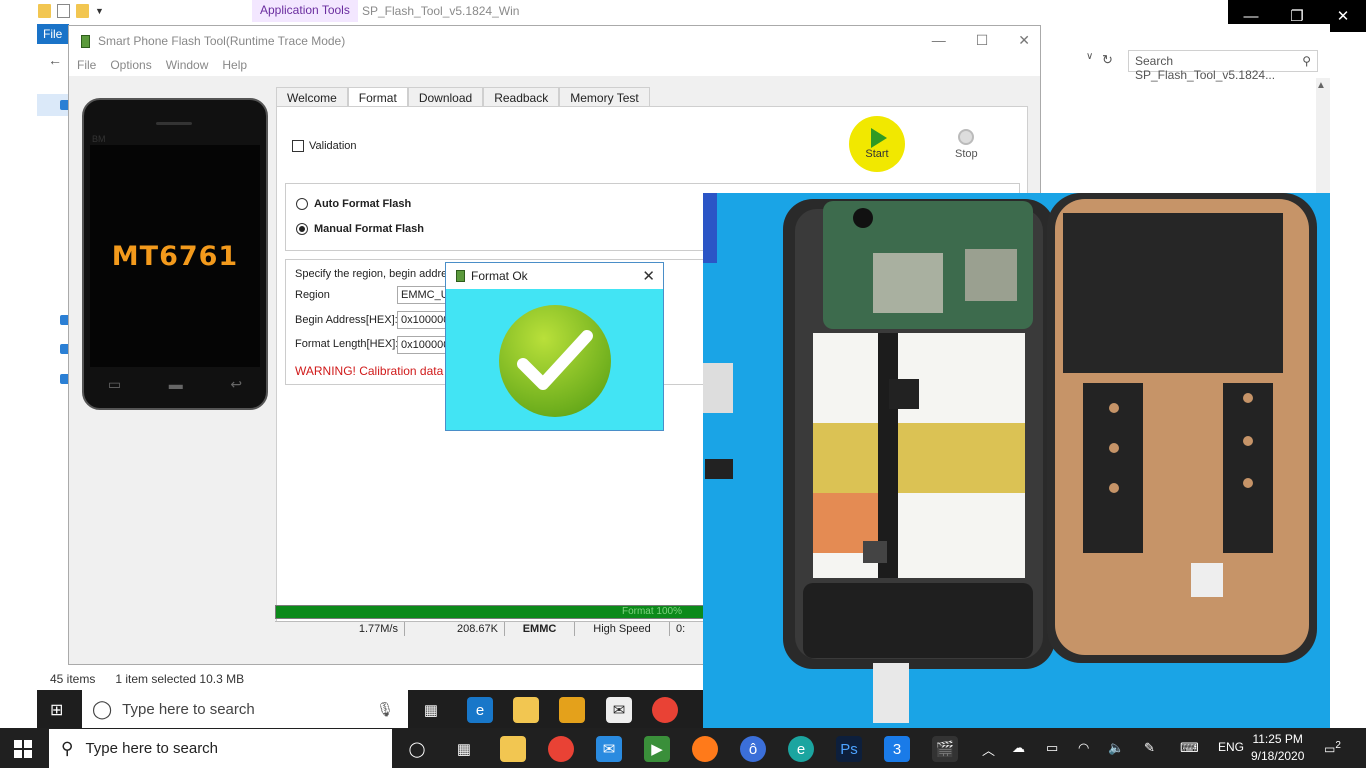  I want to click on menu-file: File, so click(86, 66).